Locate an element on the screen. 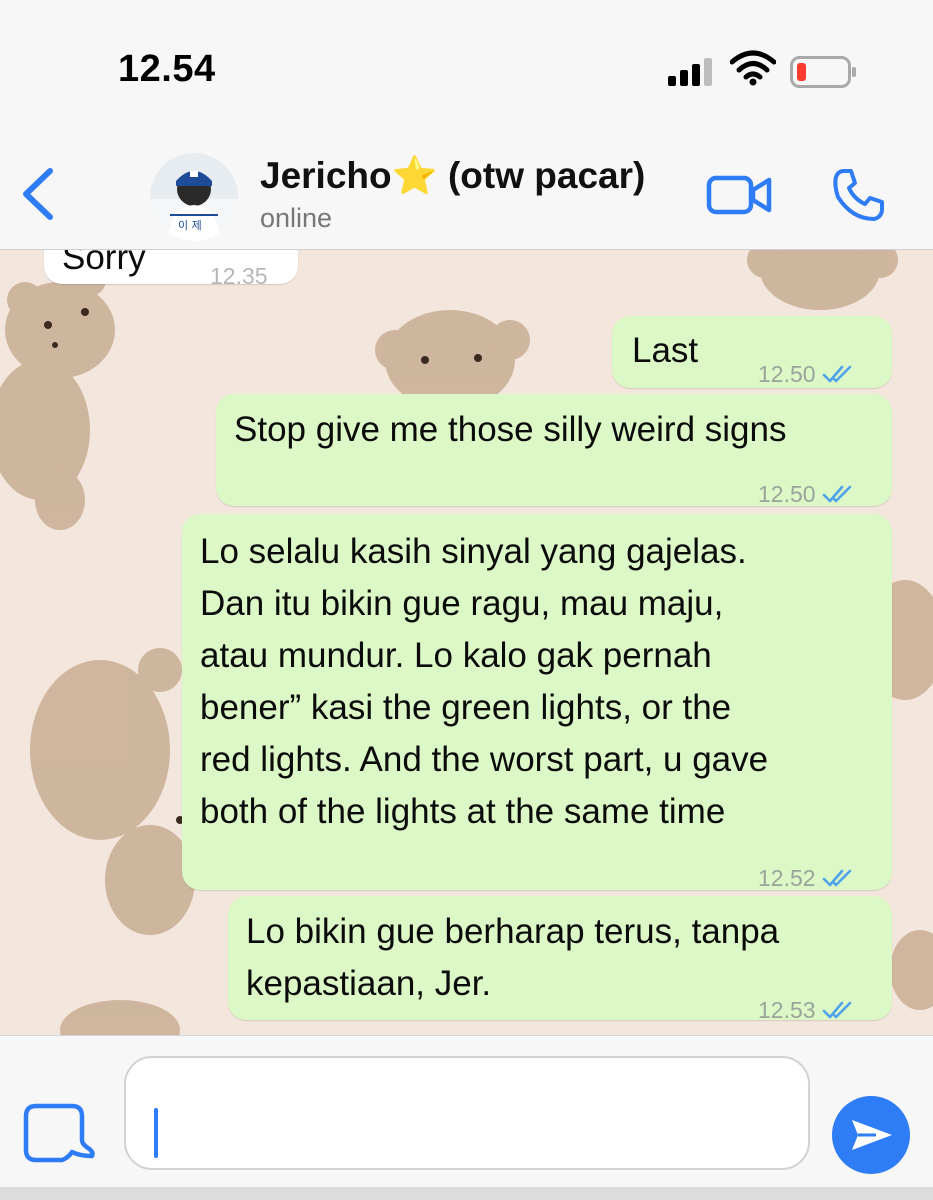 This screenshot has width=933, height=1200. message-text-line: red lights. And the worst part, u gave is located at coordinates (484, 759).